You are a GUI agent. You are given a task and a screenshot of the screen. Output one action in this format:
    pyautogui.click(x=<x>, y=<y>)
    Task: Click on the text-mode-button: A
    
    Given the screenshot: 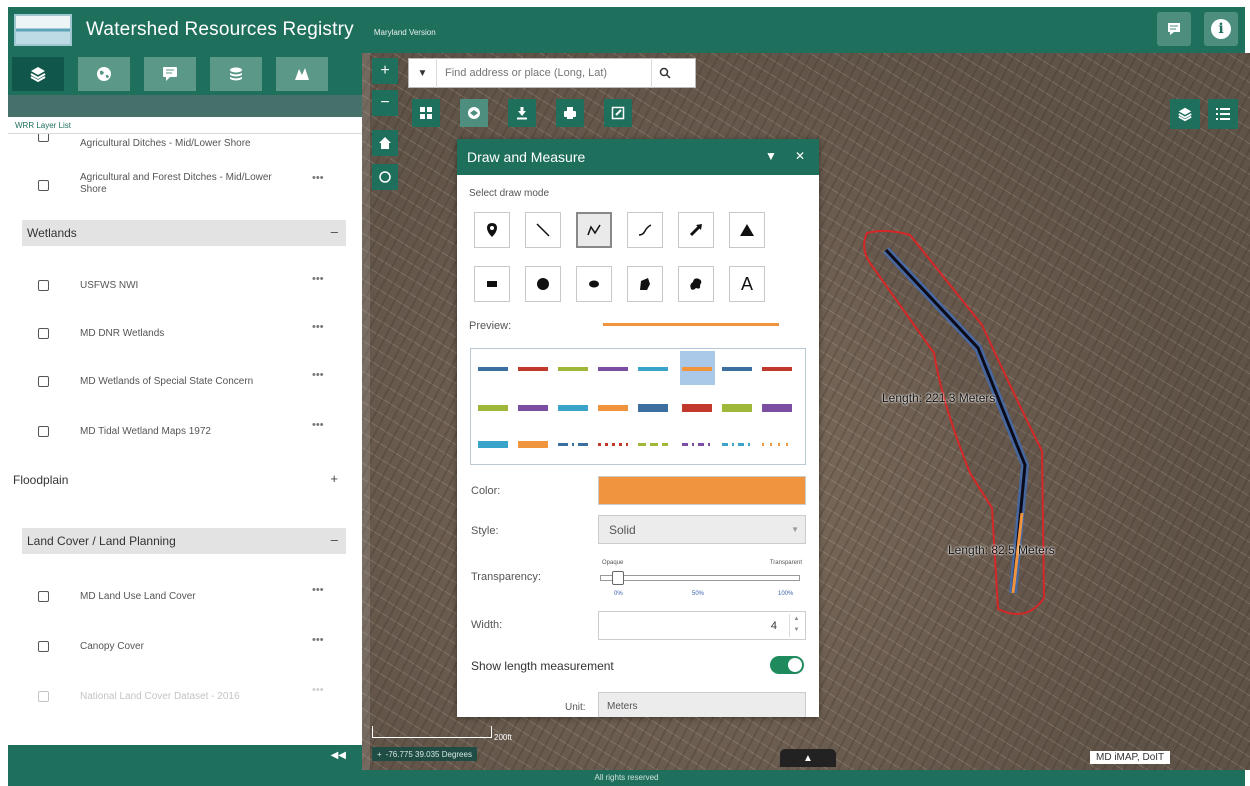 What is the action you would take?
    pyautogui.click(x=747, y=284)
    